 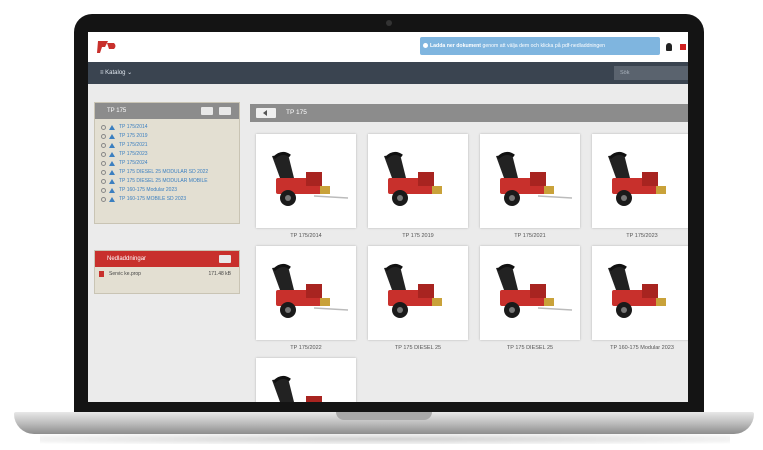 What do you see at coordinates (117, 111) in the screenshot?
I see `tree-panel-title: TP 175` at bounding box center [117, 111].